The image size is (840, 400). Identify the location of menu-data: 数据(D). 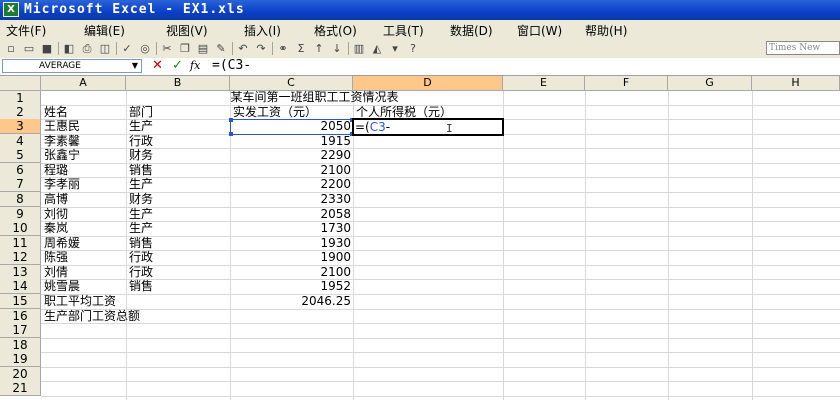
(471, 30).